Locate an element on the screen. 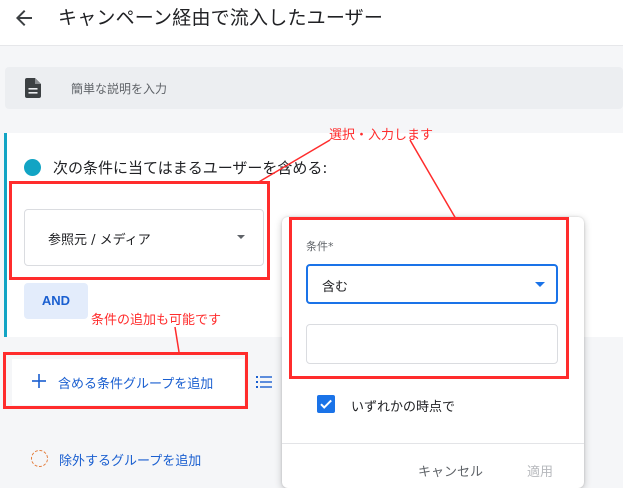 This screenshot has height=488, width=623. dashed-circle-icon is located at coordinates (39, 458).